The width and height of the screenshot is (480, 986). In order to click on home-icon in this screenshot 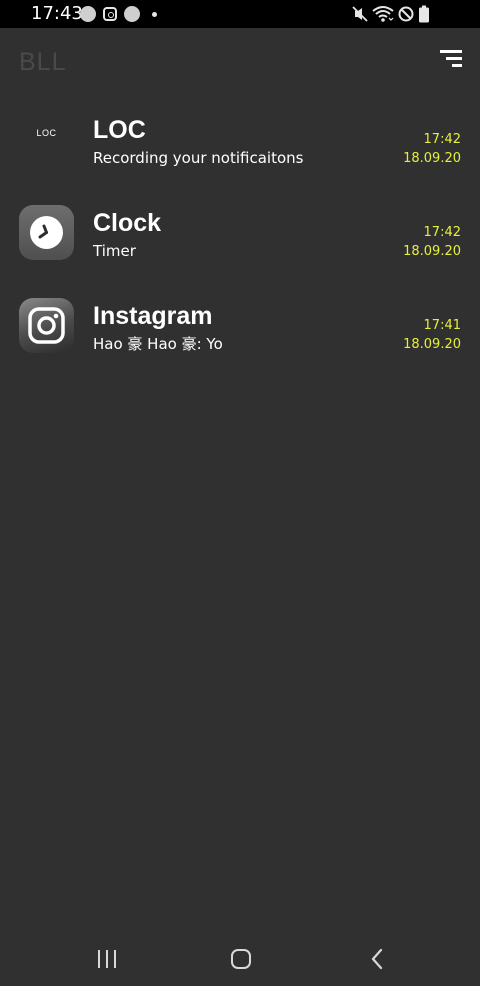, I will do `click(241, 959)`.